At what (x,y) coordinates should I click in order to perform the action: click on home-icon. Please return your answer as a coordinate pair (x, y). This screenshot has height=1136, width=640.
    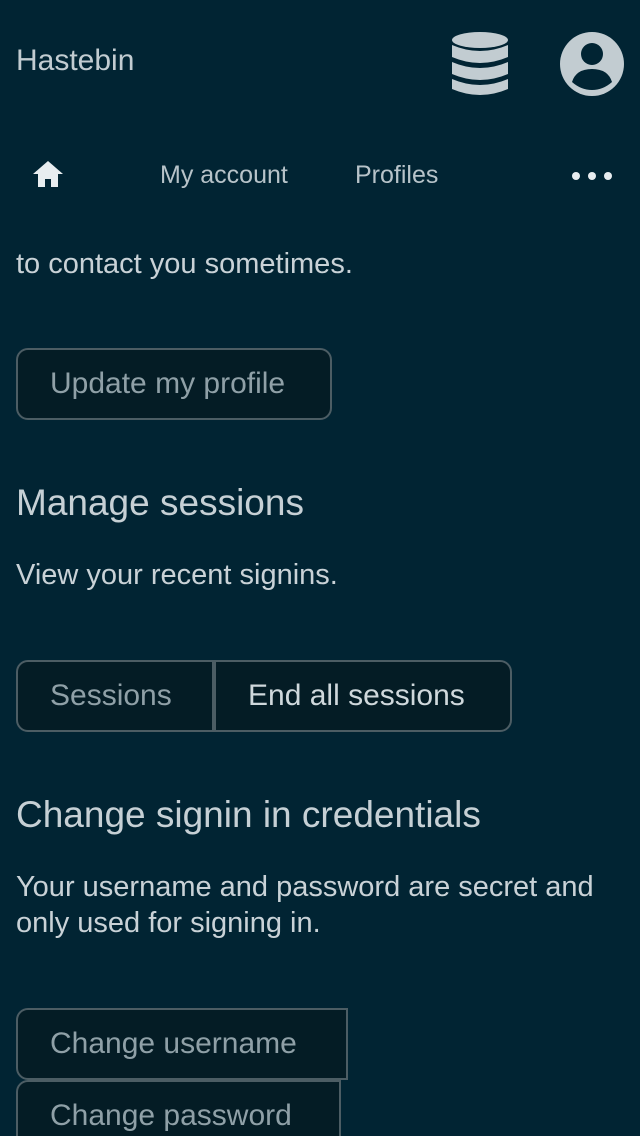
    Looking at the image, I should click on (48, 174).